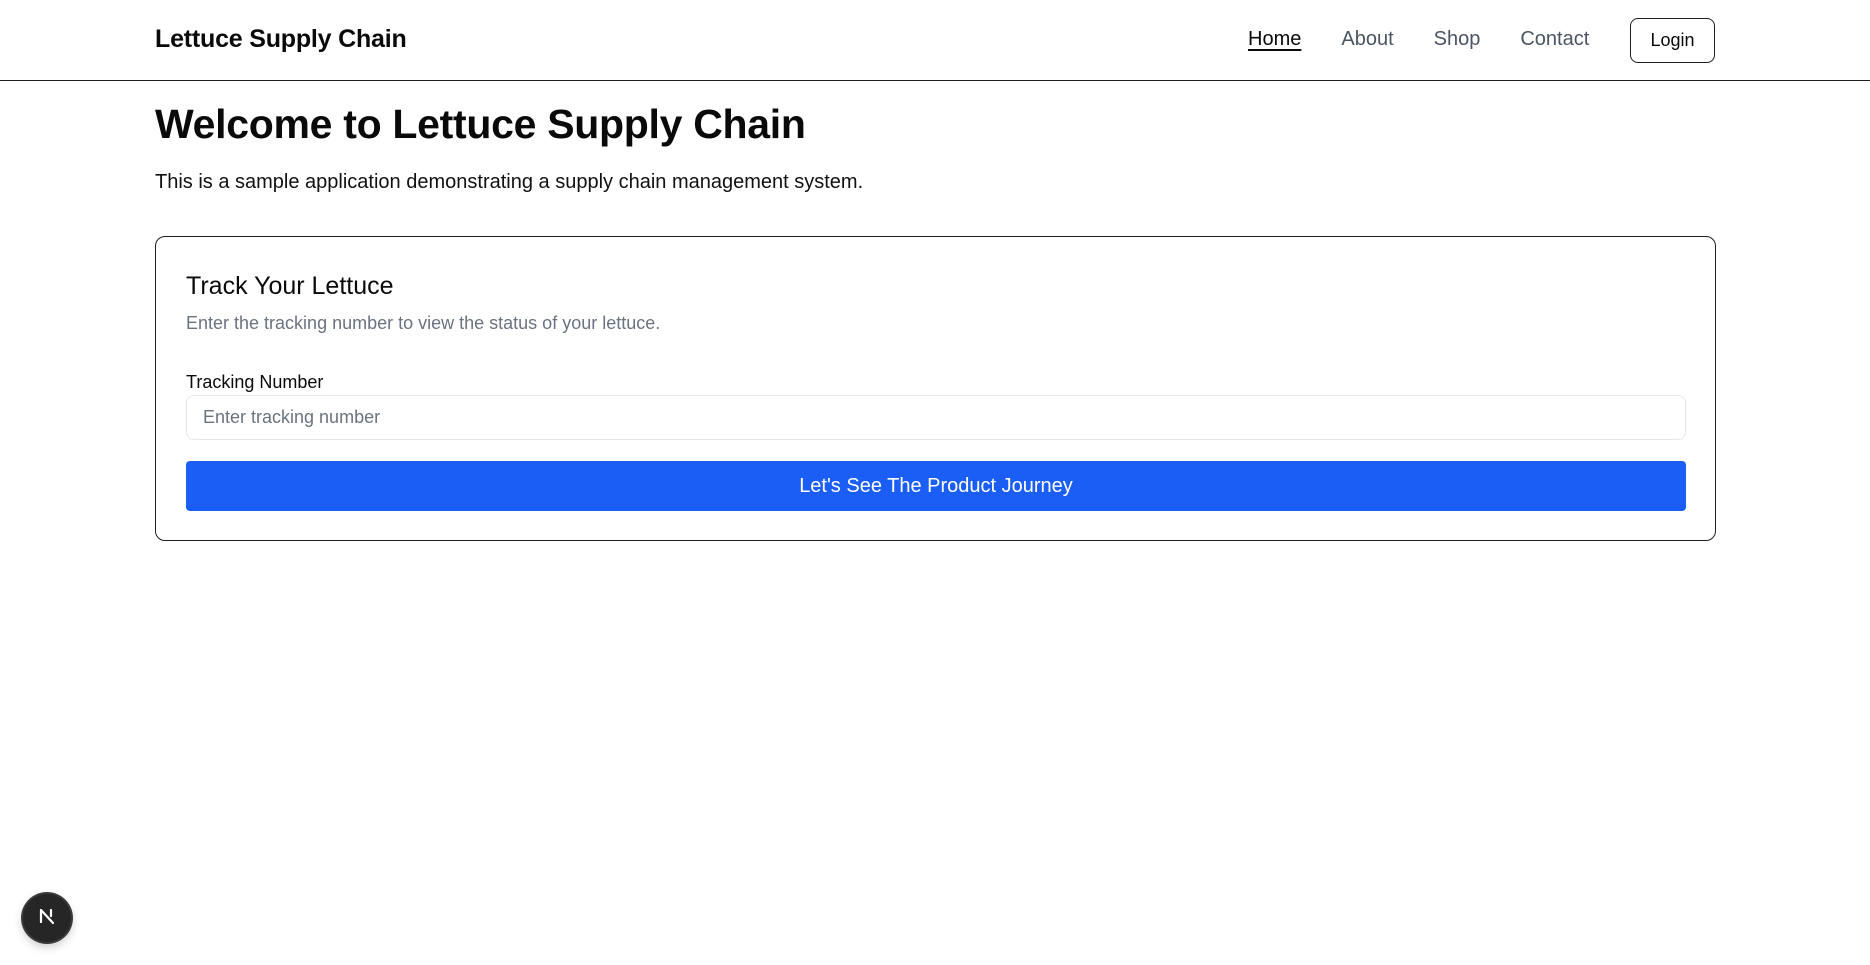 This screenshot has height=965, width=1870. I want to click on login-button: Login, so click(1672, 40).